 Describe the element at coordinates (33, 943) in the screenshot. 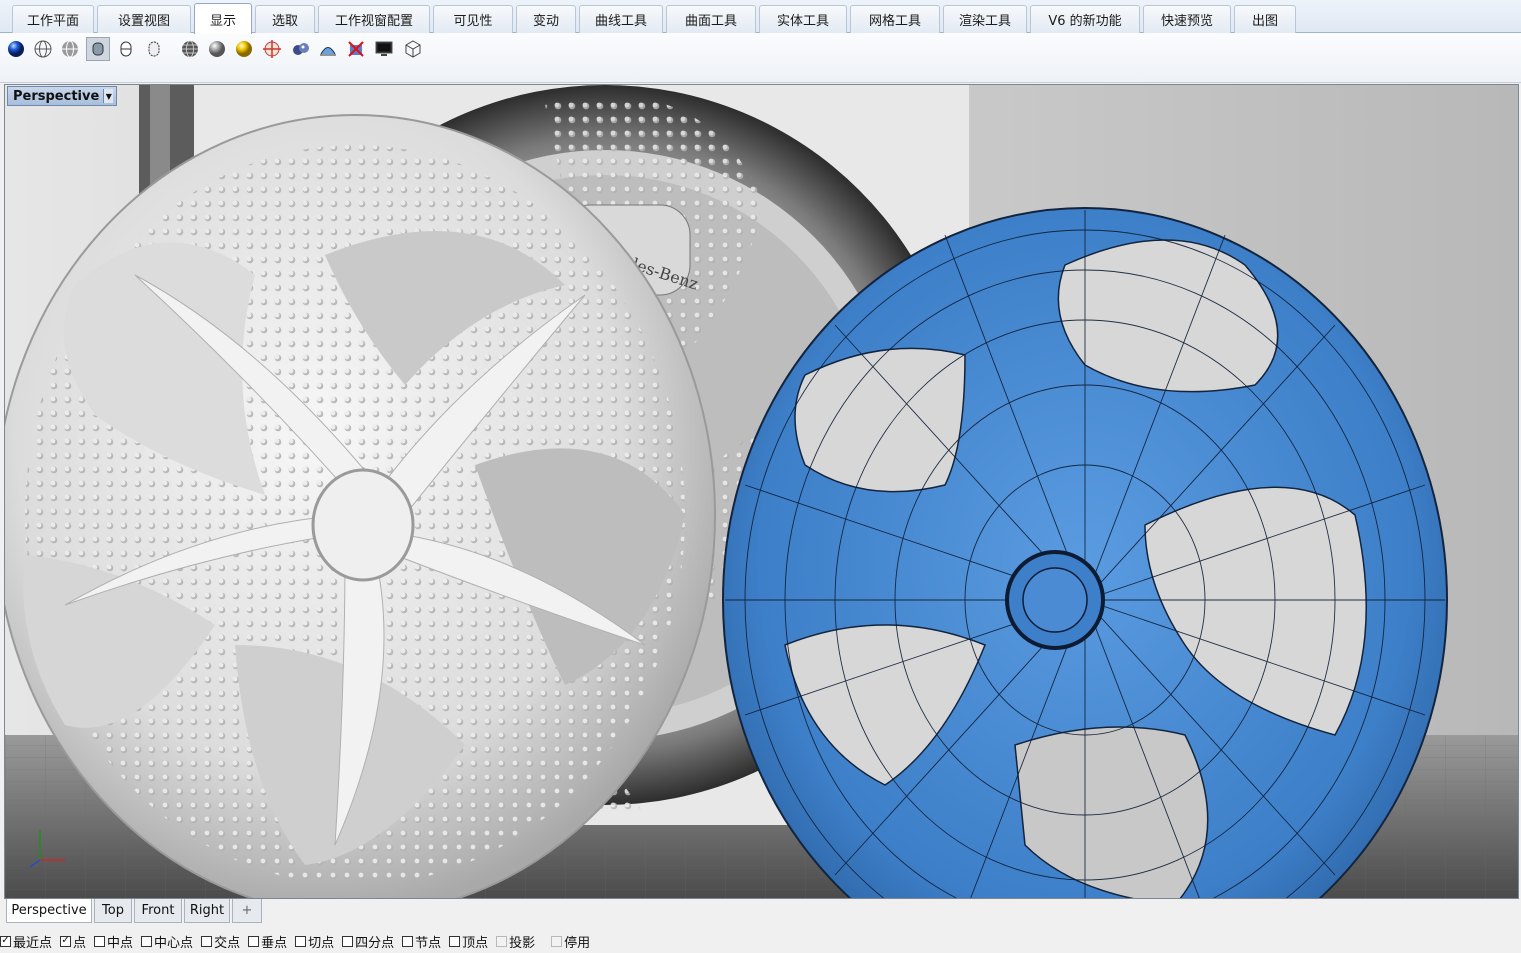

I see `osnap-label: 最近点` at that location.